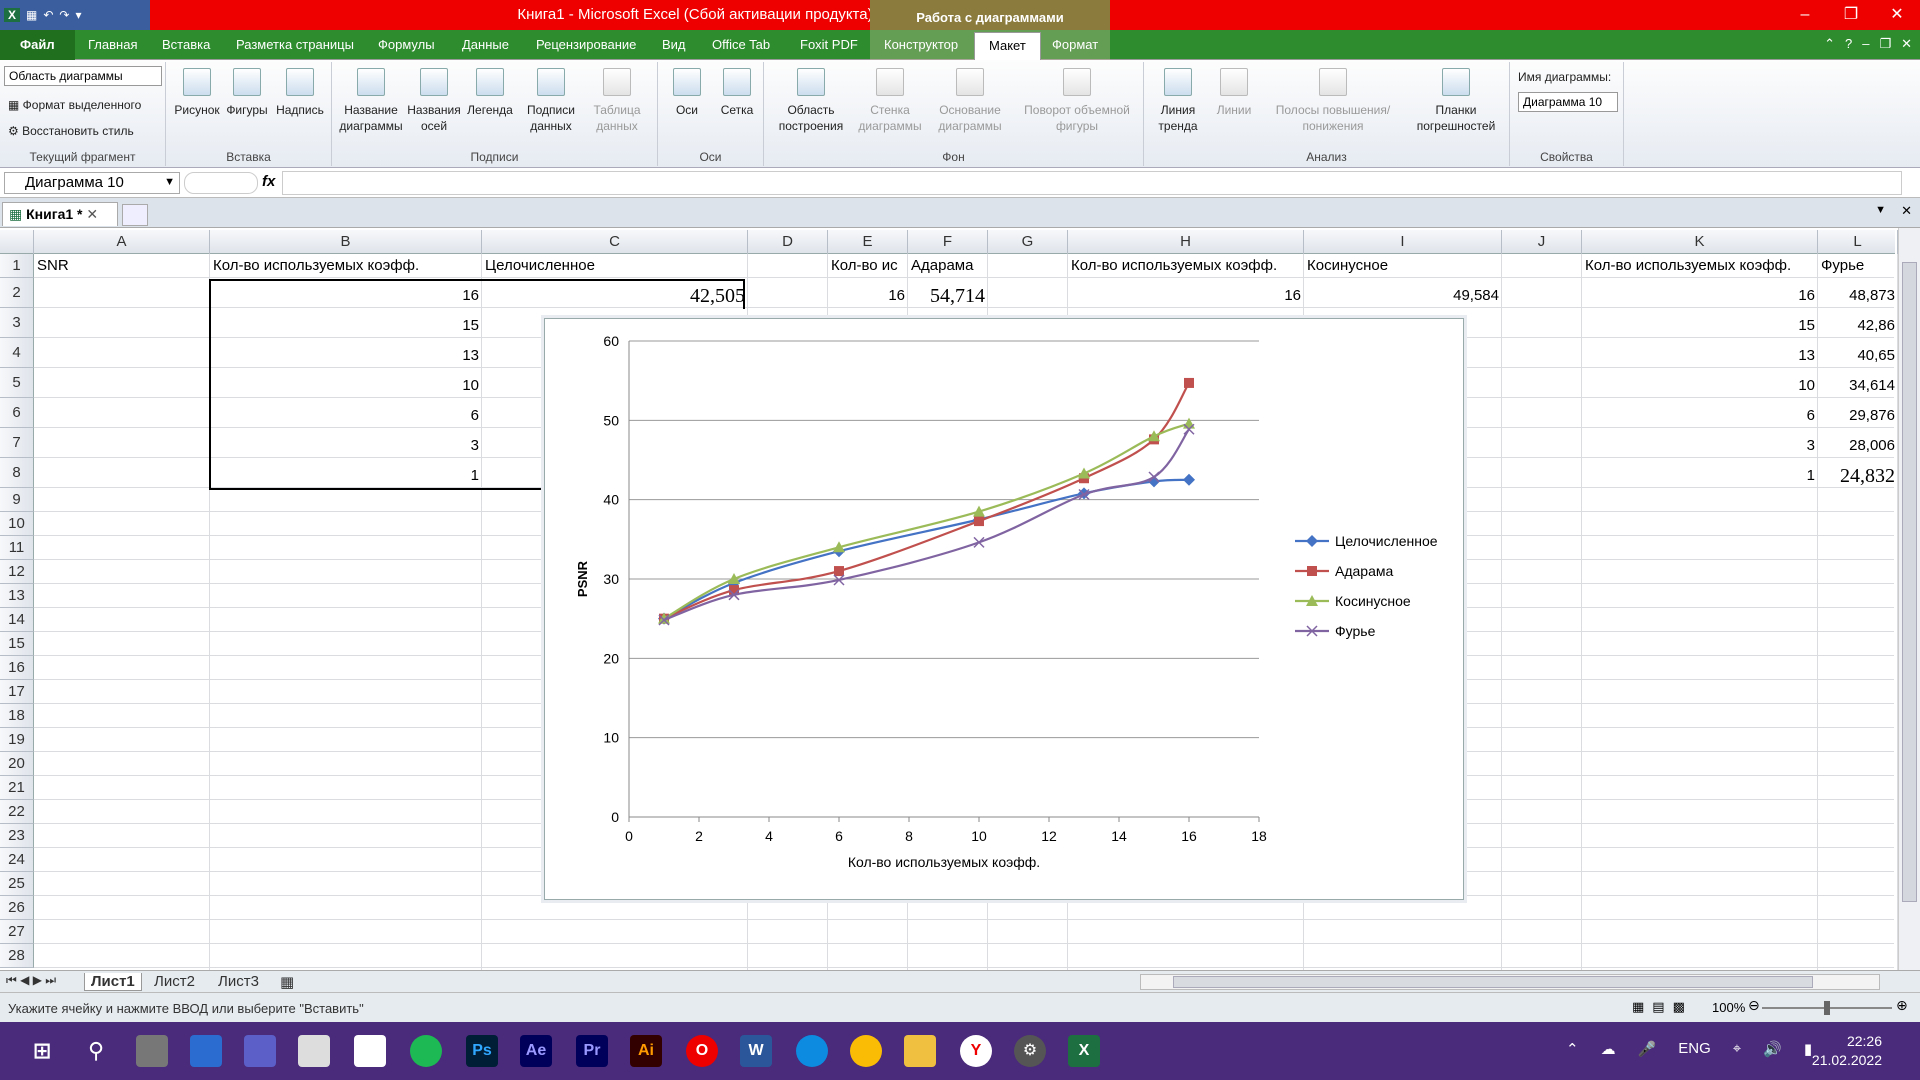  I want to click on cell-k7: 3, so click(1700, 446).